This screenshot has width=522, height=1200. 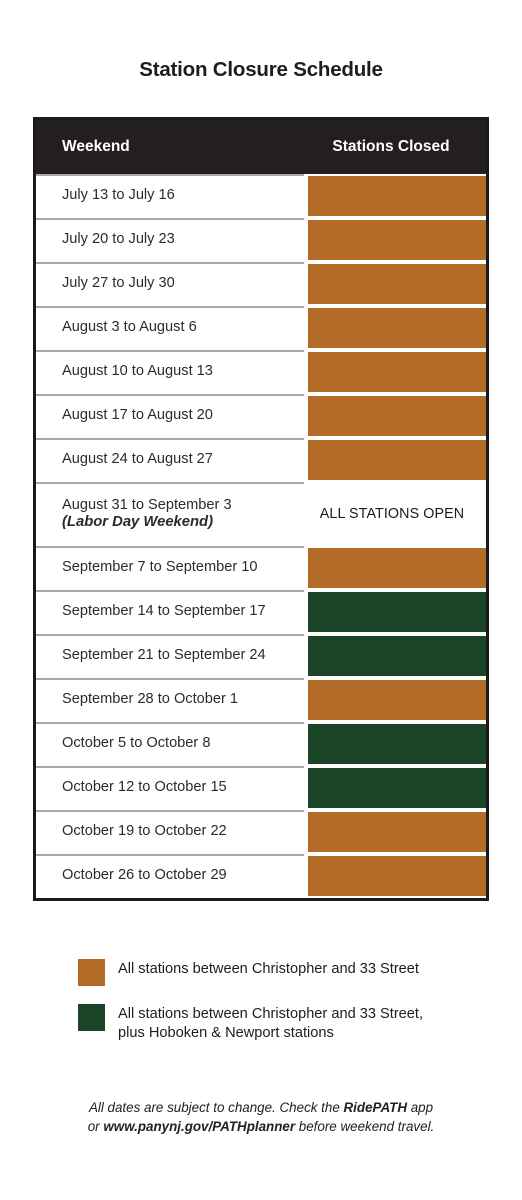 I want to click on weekend-cell: October 26 to October 29, so click(x=170, y=875).